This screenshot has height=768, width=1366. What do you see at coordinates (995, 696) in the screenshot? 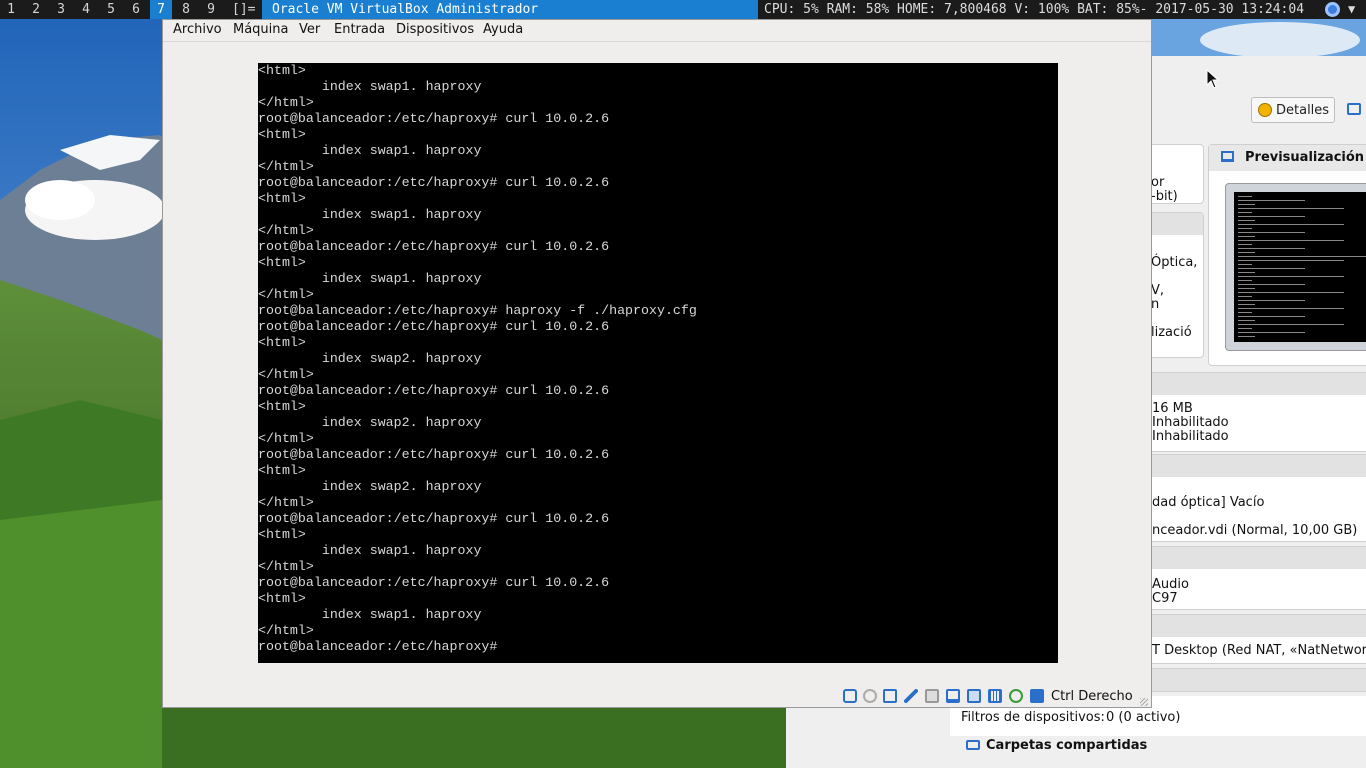
I see `cpu-icon` at bounding box center [995, 696].